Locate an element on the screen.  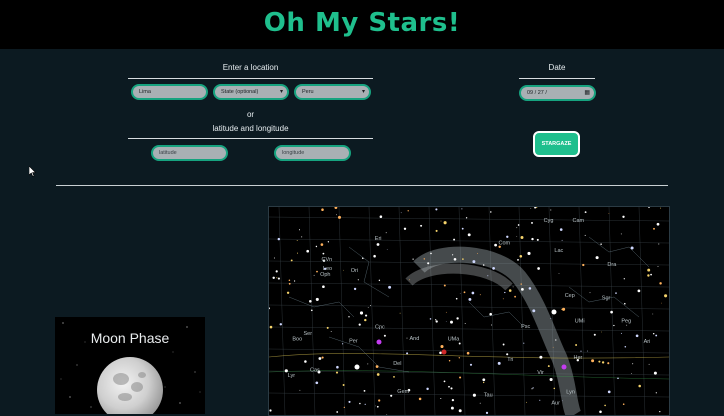
constellation-label: Her is located at coordinates (578, 358).